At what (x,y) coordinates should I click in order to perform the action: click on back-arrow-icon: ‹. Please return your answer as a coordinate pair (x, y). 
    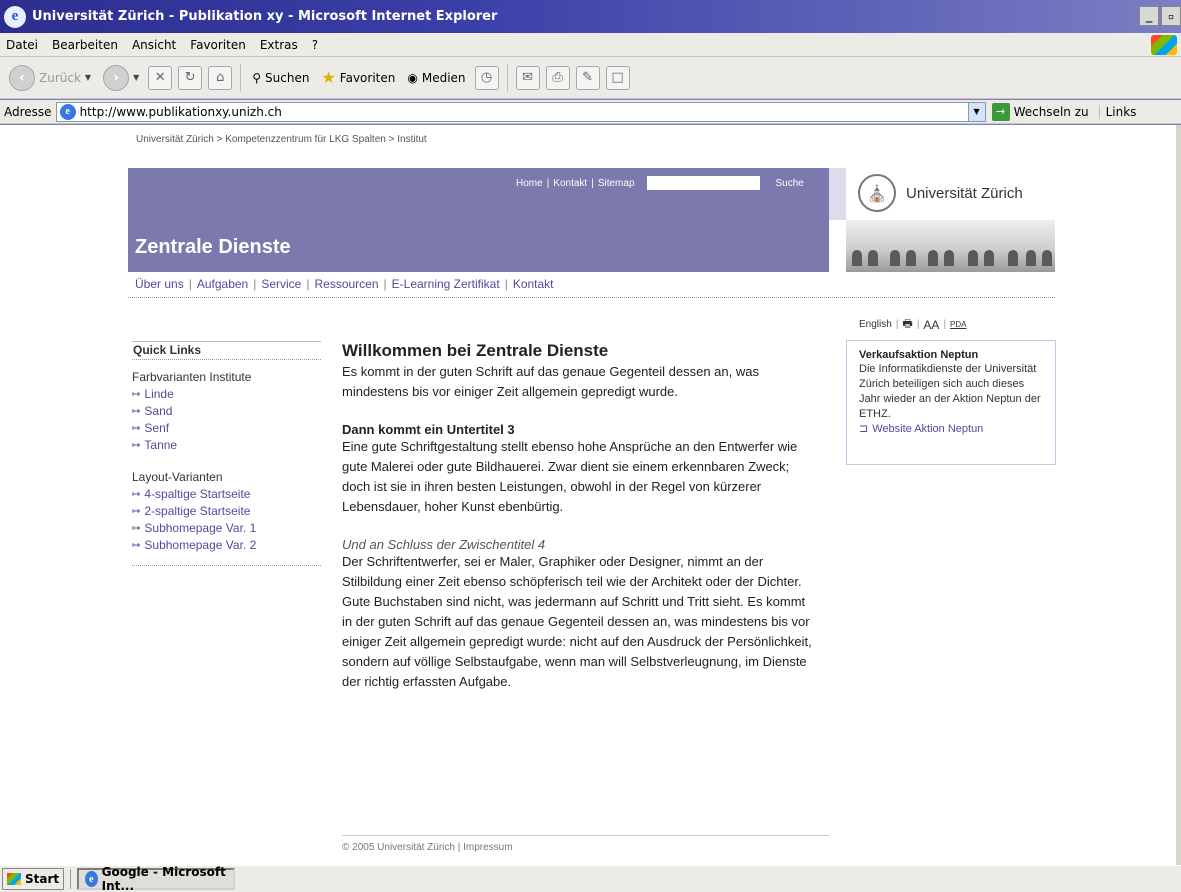
    Looking at the image, I should click on (22, 77).